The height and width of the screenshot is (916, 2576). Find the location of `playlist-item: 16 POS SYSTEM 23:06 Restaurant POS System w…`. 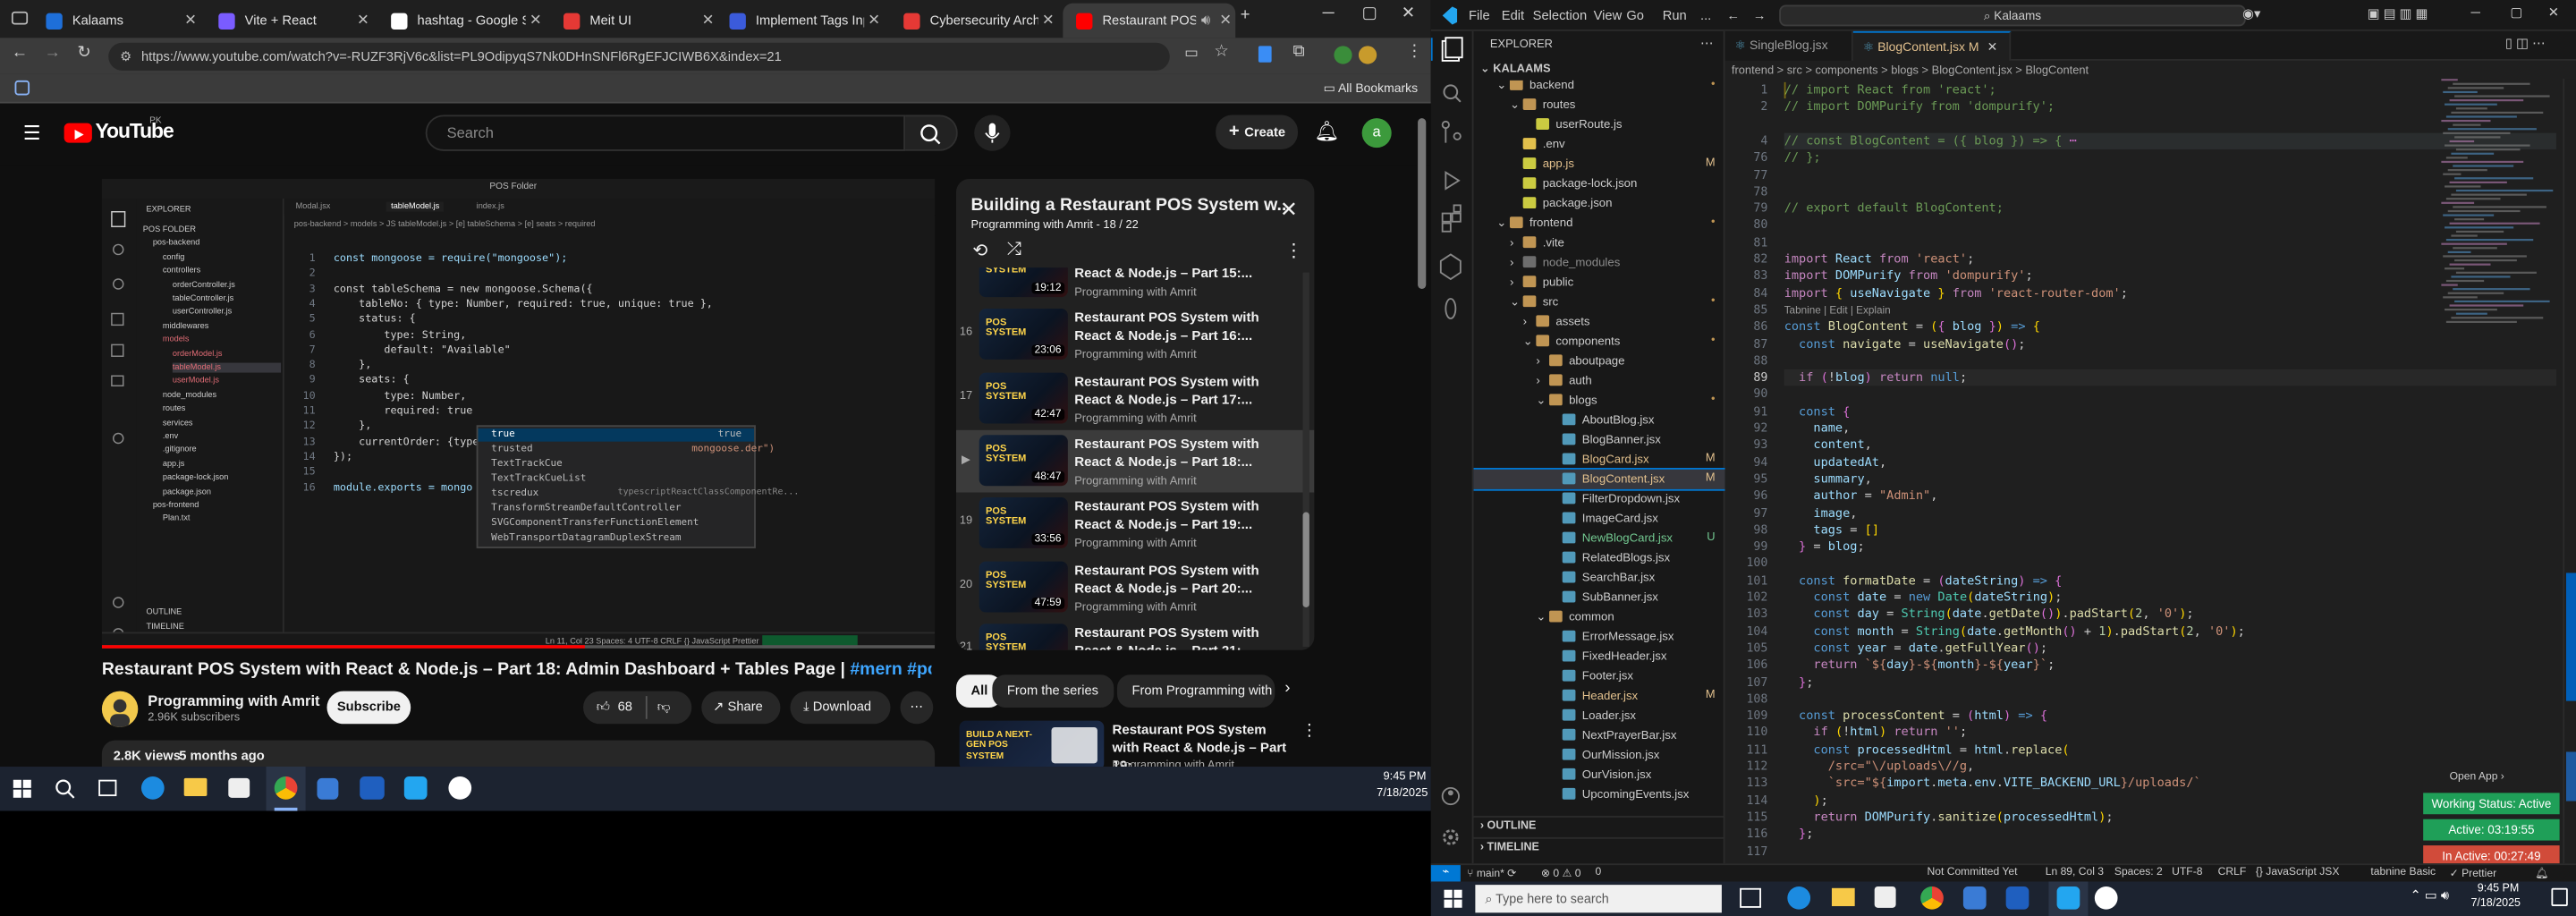

playlist-item: 16 POS SYSTEM 23:06 Restaurant POS System w… is located at coordinates (1135, 335).